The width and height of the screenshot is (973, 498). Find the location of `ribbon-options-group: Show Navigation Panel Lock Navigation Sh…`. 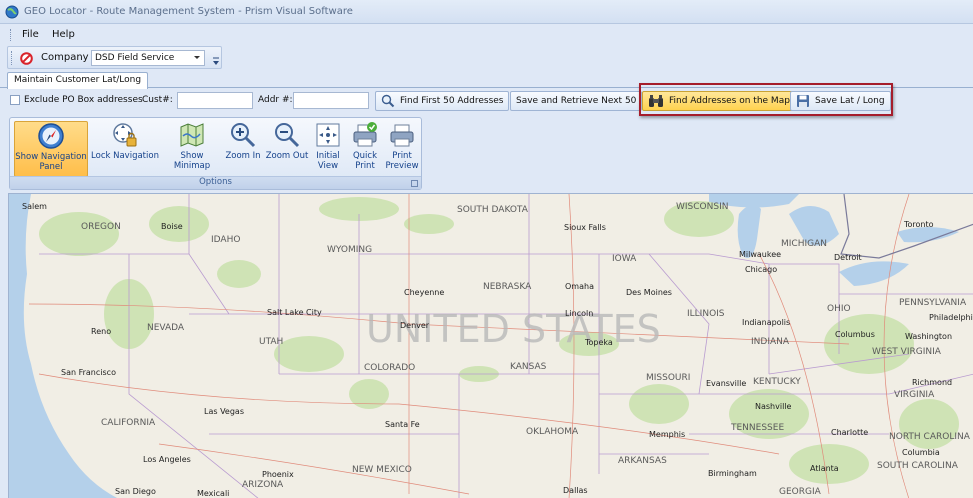

ribbon-options-group: Show Navigation Panel Lock Navigation Sh… is located at coordinates (215, 153).